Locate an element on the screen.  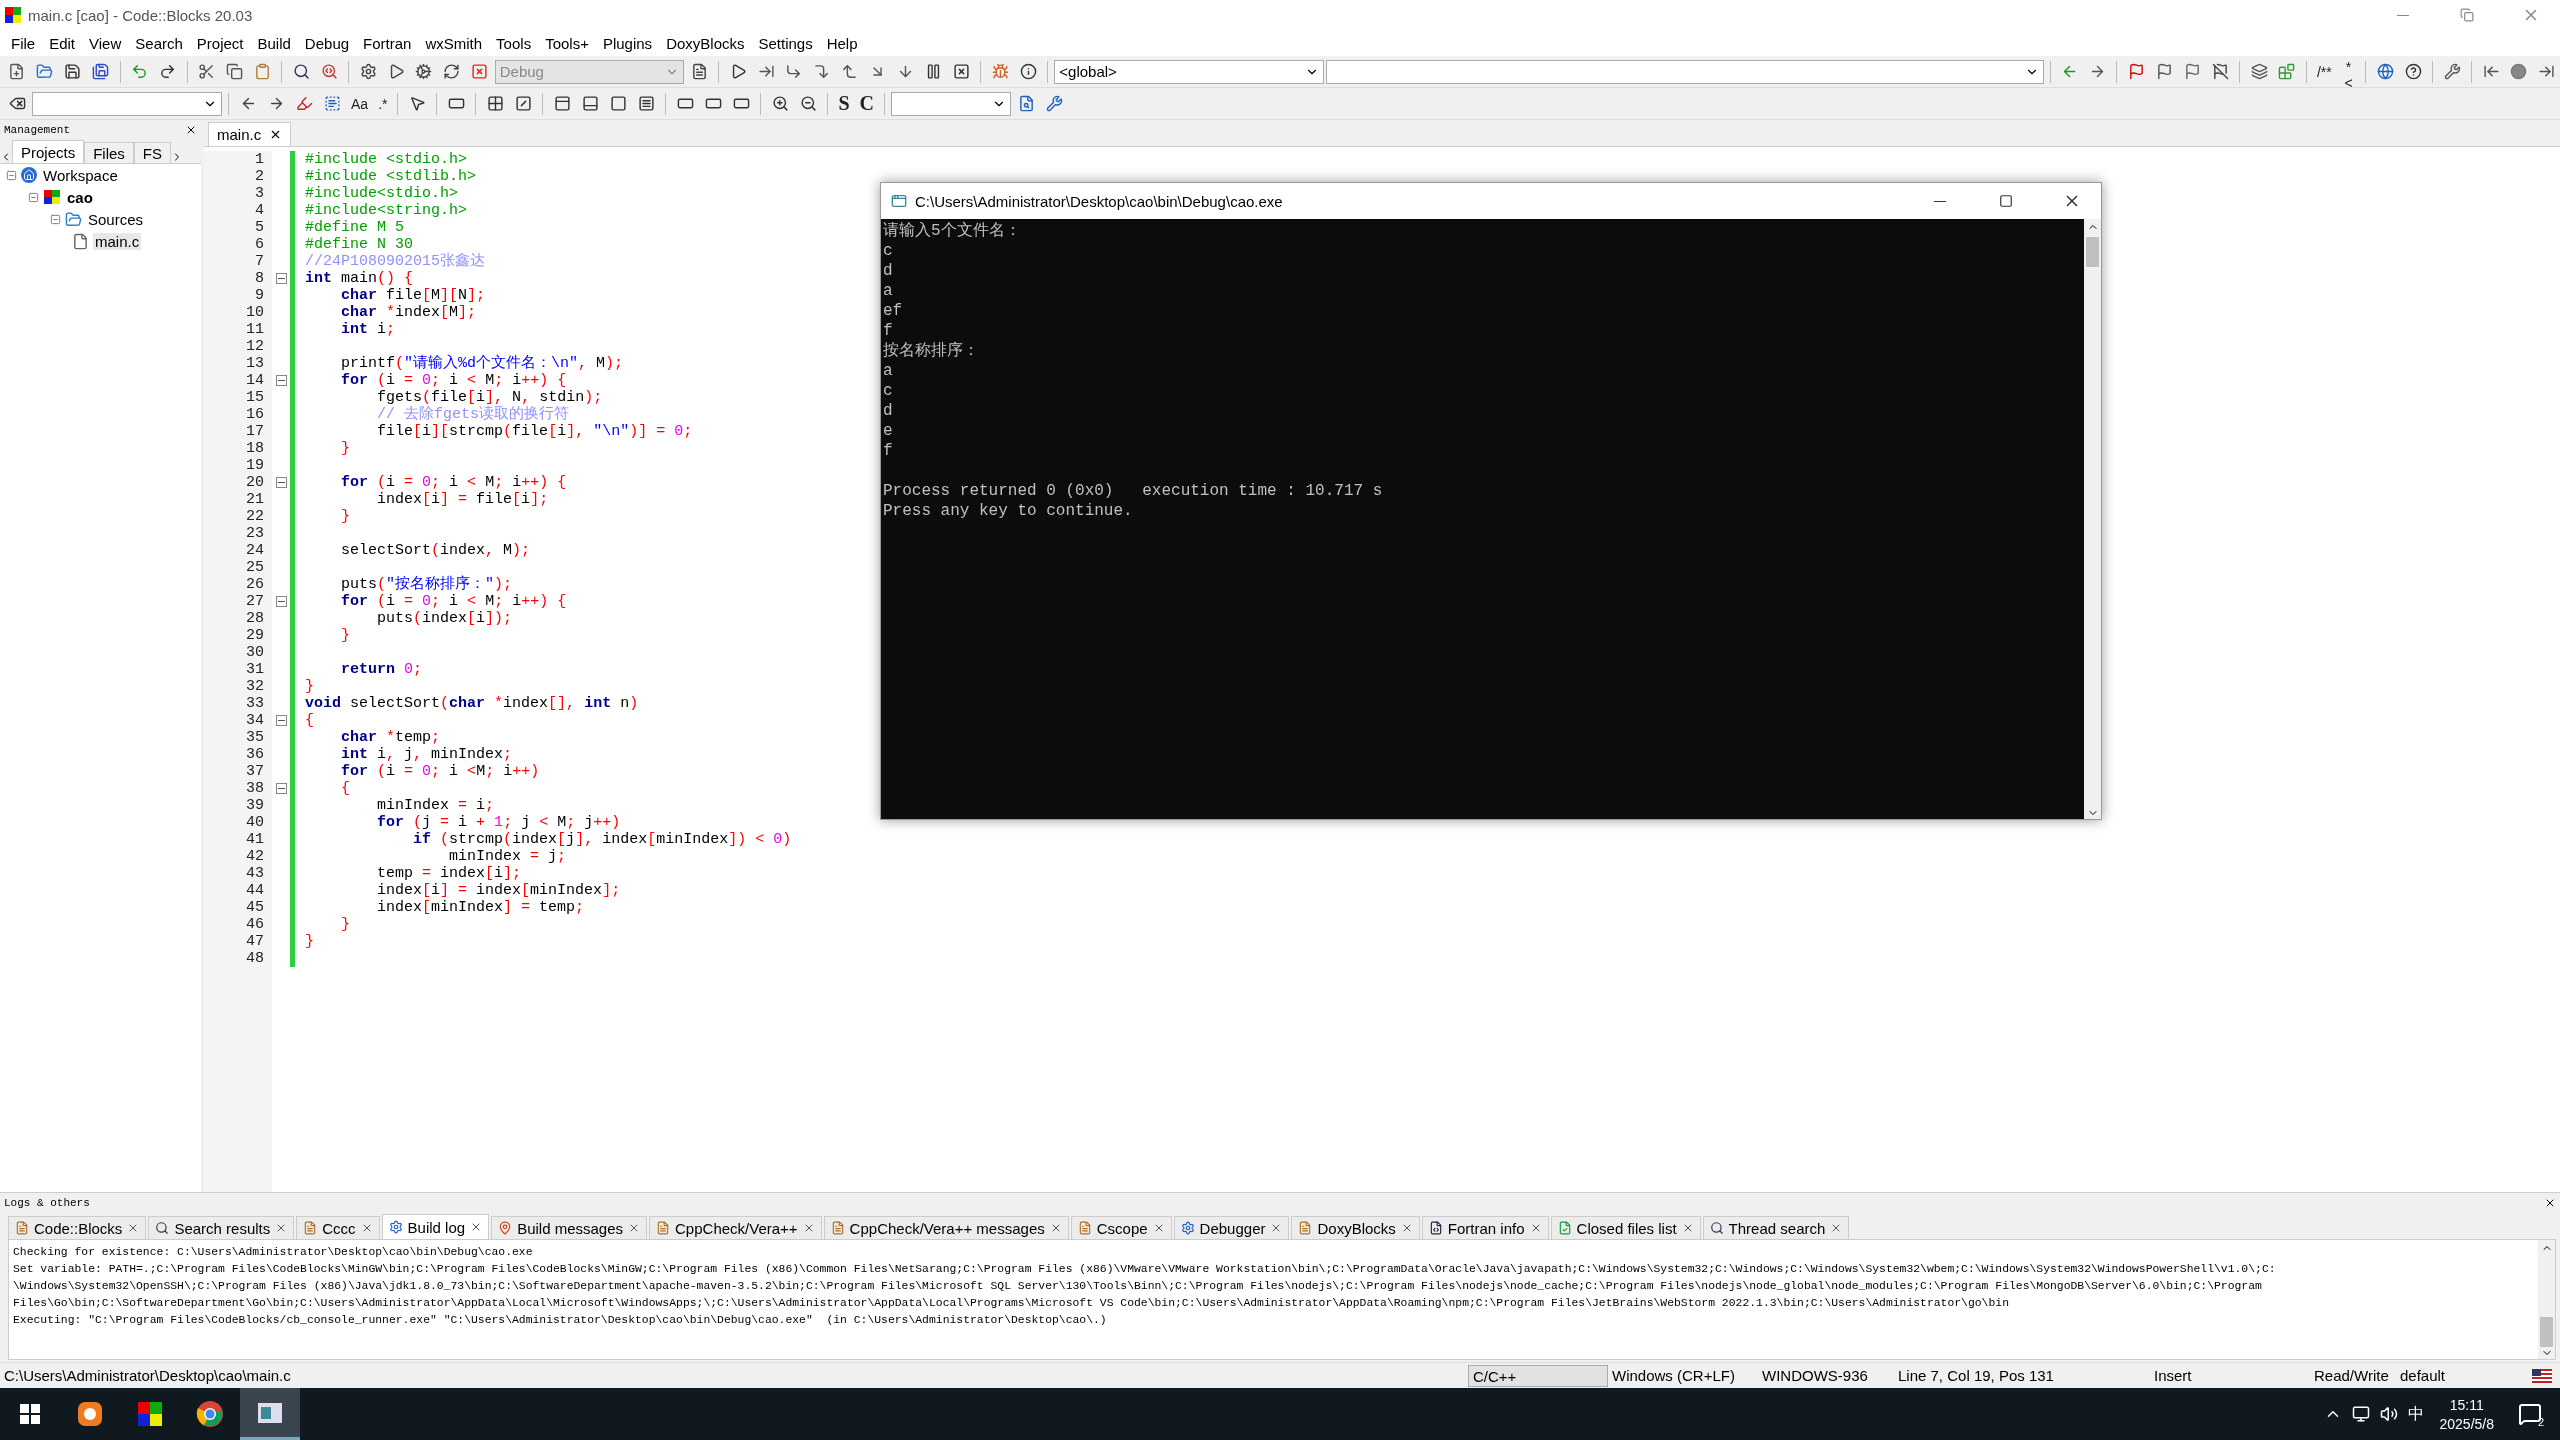
menu-item: Tools+ is located at coordinates (567, 43).